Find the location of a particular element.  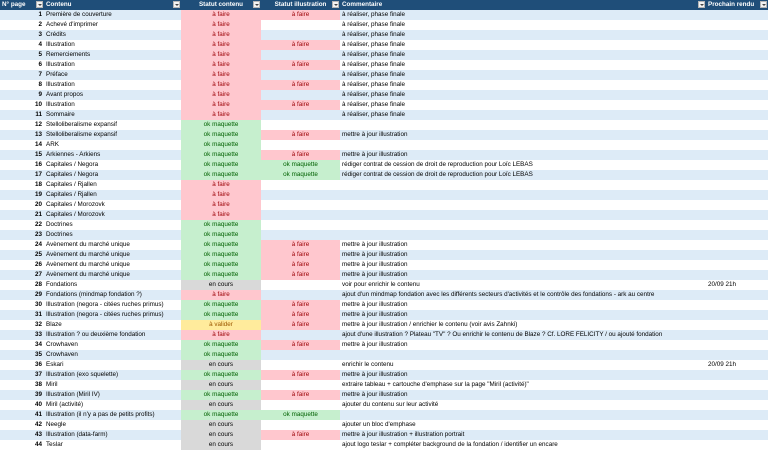

cell-page-number: 16 is located at coordinates (22, 165).